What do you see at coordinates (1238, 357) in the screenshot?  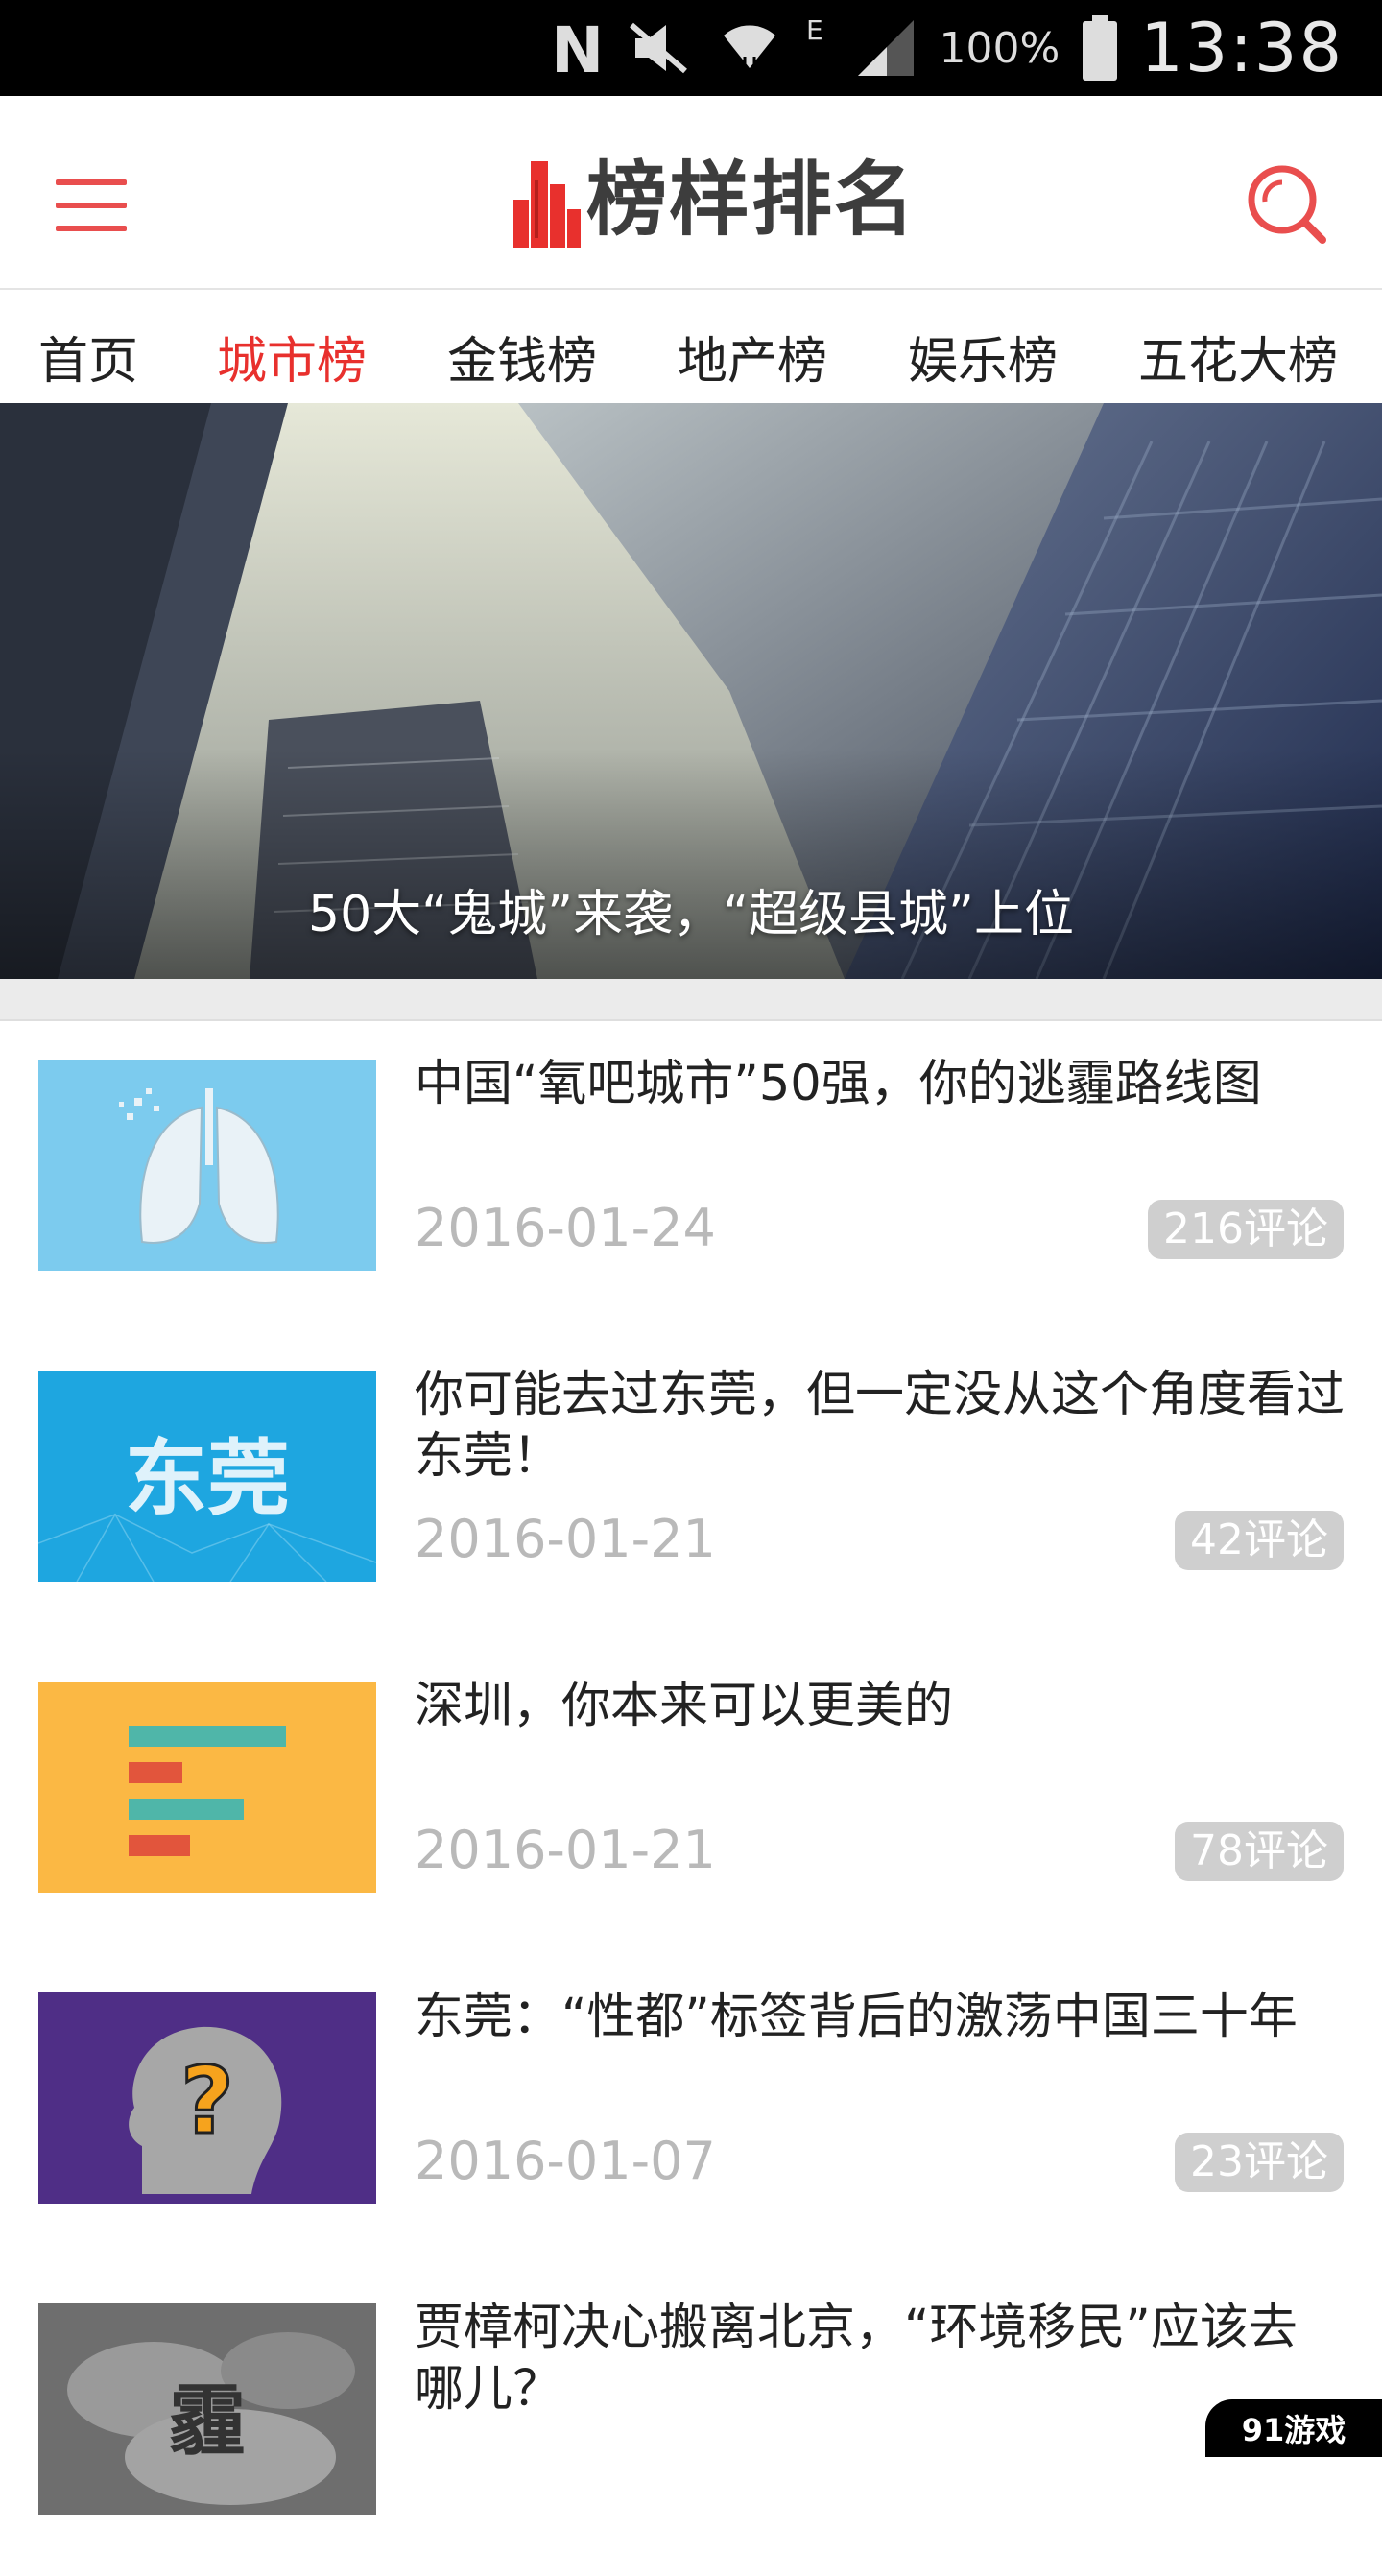 I see `tab-misc-ranking: 五花大榜` at bounding box center [1238, 357].